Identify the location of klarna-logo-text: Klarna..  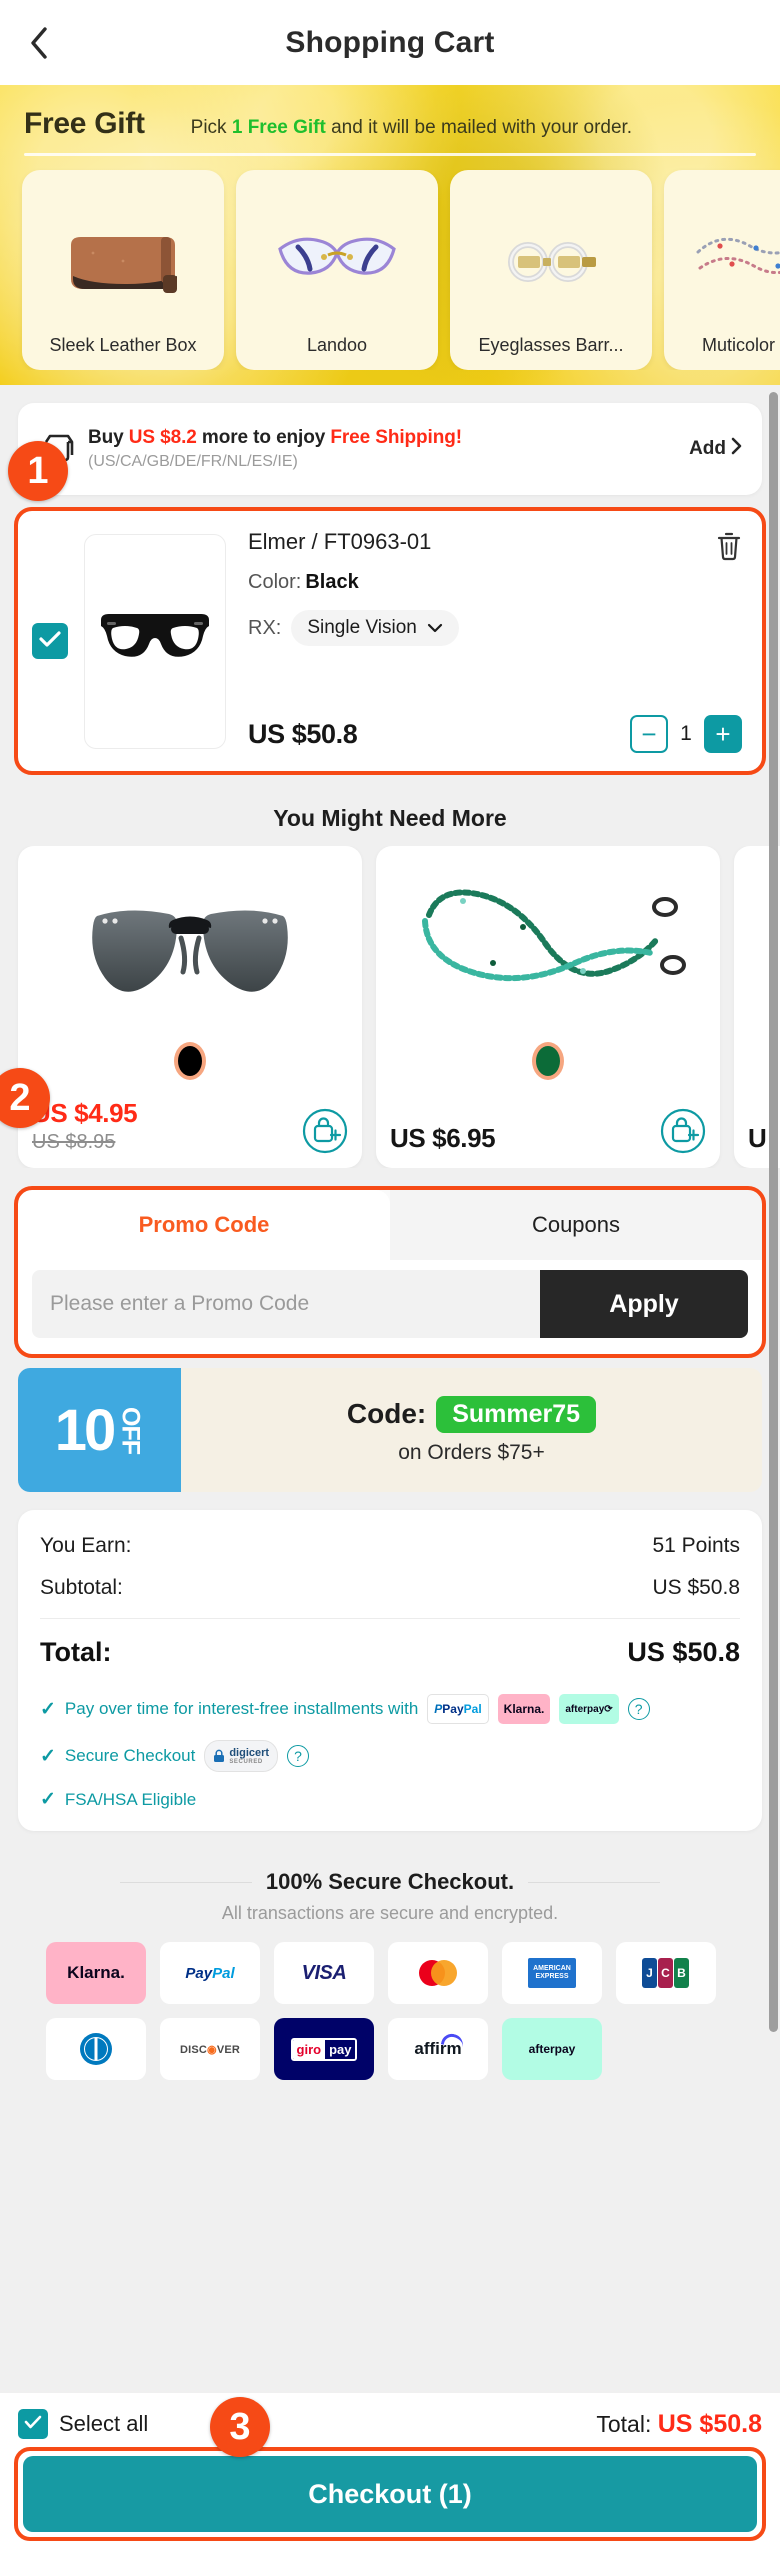
(96, 1972).